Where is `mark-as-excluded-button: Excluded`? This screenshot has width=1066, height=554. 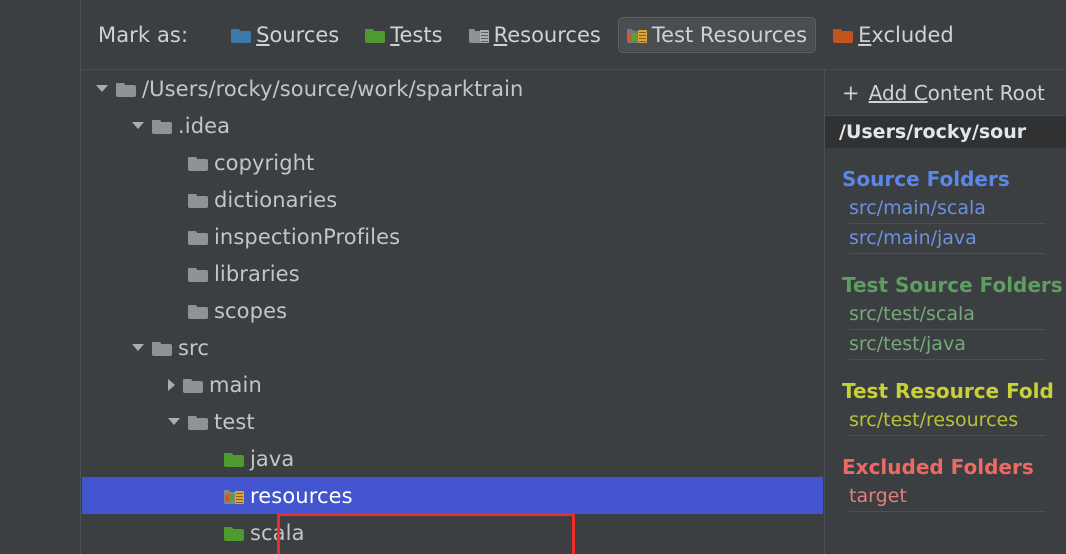 mark-as-excluded-button: Excluded is located at coordinates (893, 35).